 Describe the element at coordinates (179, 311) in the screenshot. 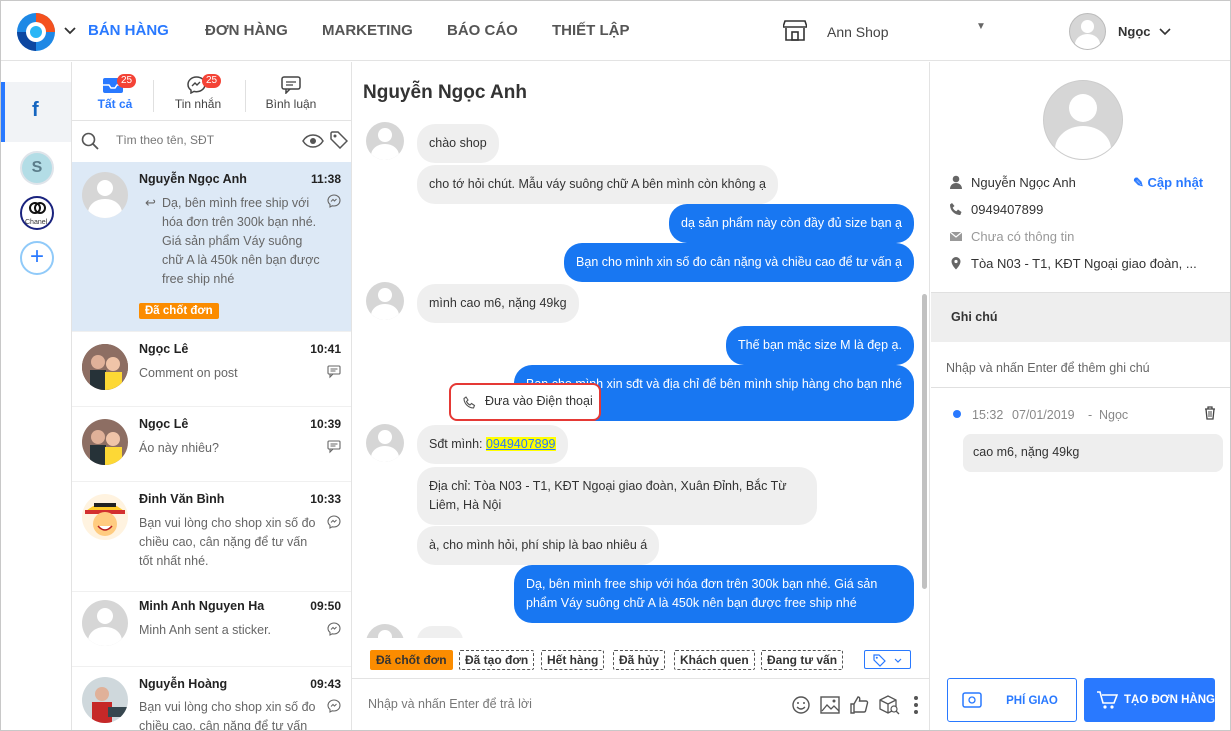

I see `status-badge: Đã chốt đơn` at that location.